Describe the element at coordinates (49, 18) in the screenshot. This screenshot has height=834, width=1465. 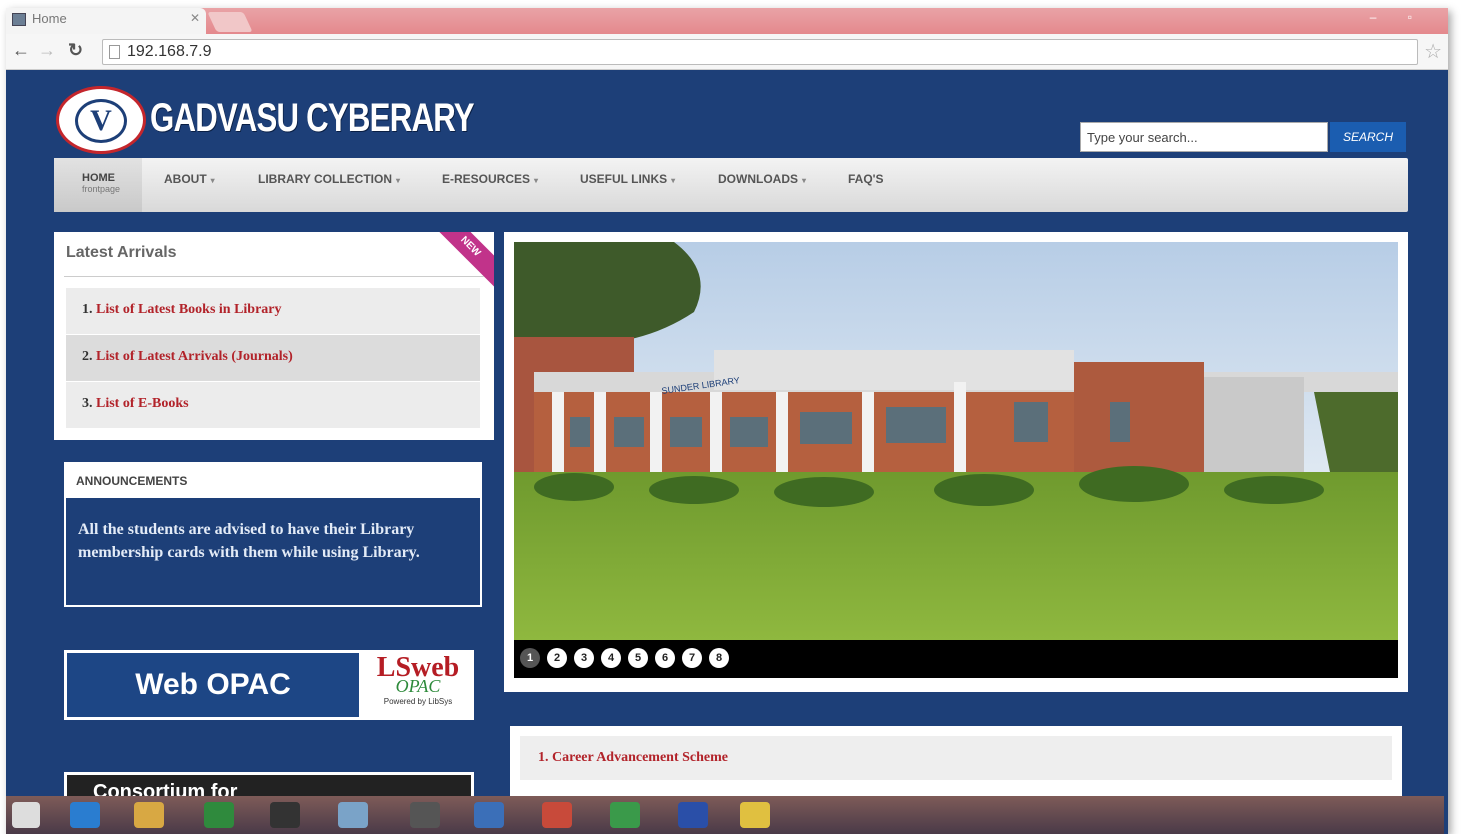
I see `tab-title: Home` at that location.